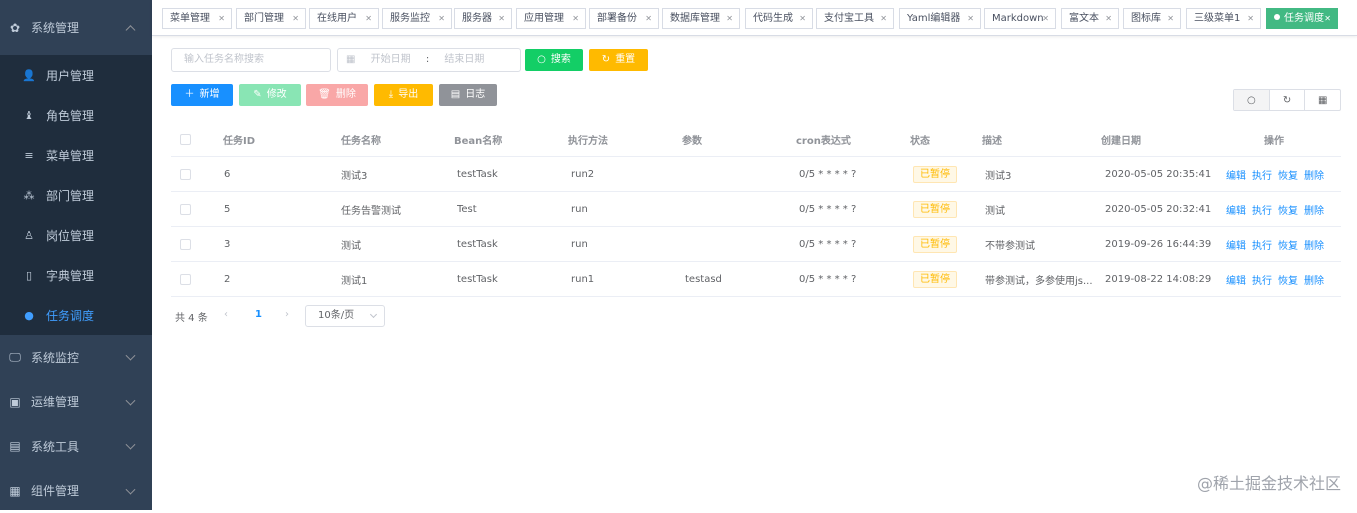 The height and width of the screenshot is (513, 1357). Describe the element at coordinates (29, 115) in the screenshot. I see `role-icon: ♝` at that location.